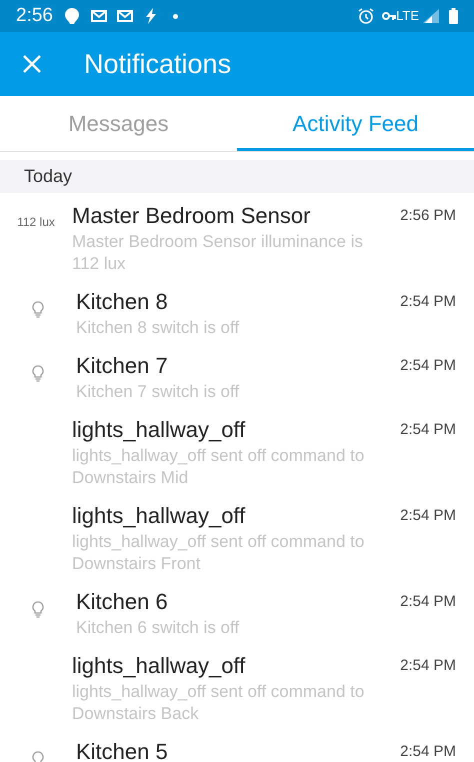 Image resolution: width=474 pixels, height=762 pixels. What do you see at coordinates (219, 553) in the screenshot?
I see `event-description: lights_hallway_off sent off command to Downstairs Front` at bounding box center [219, 553].